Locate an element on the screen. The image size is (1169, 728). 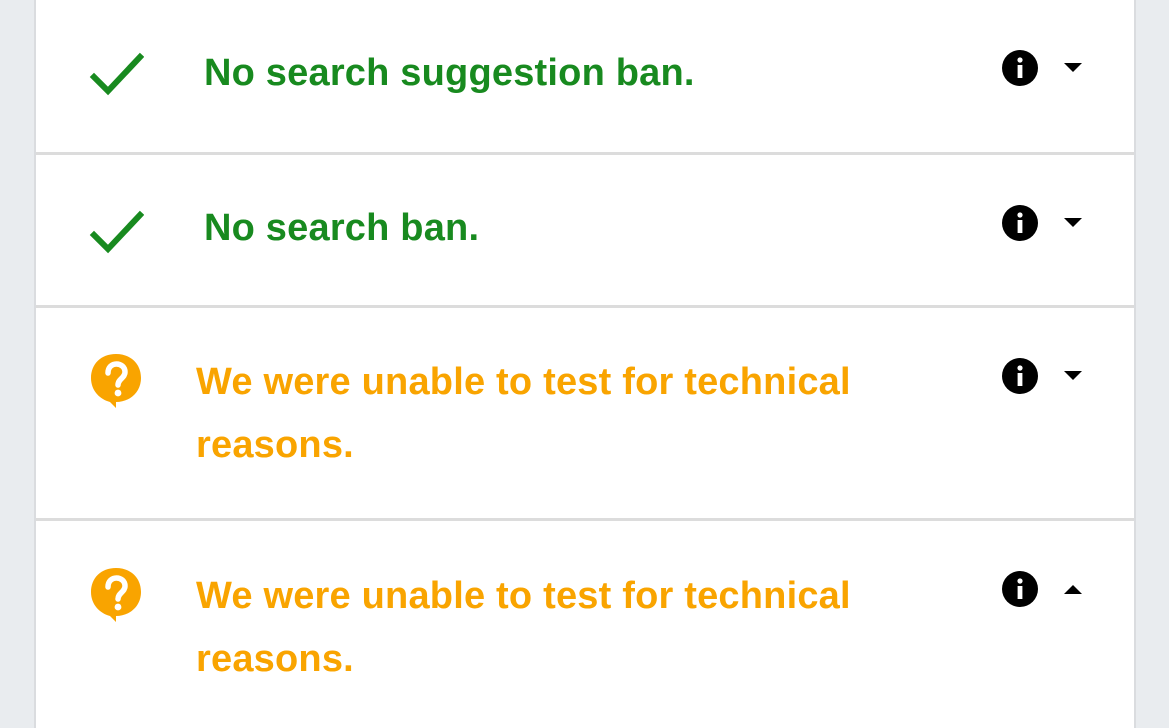
caret-up-icon is located at coordinates (1073, 589).